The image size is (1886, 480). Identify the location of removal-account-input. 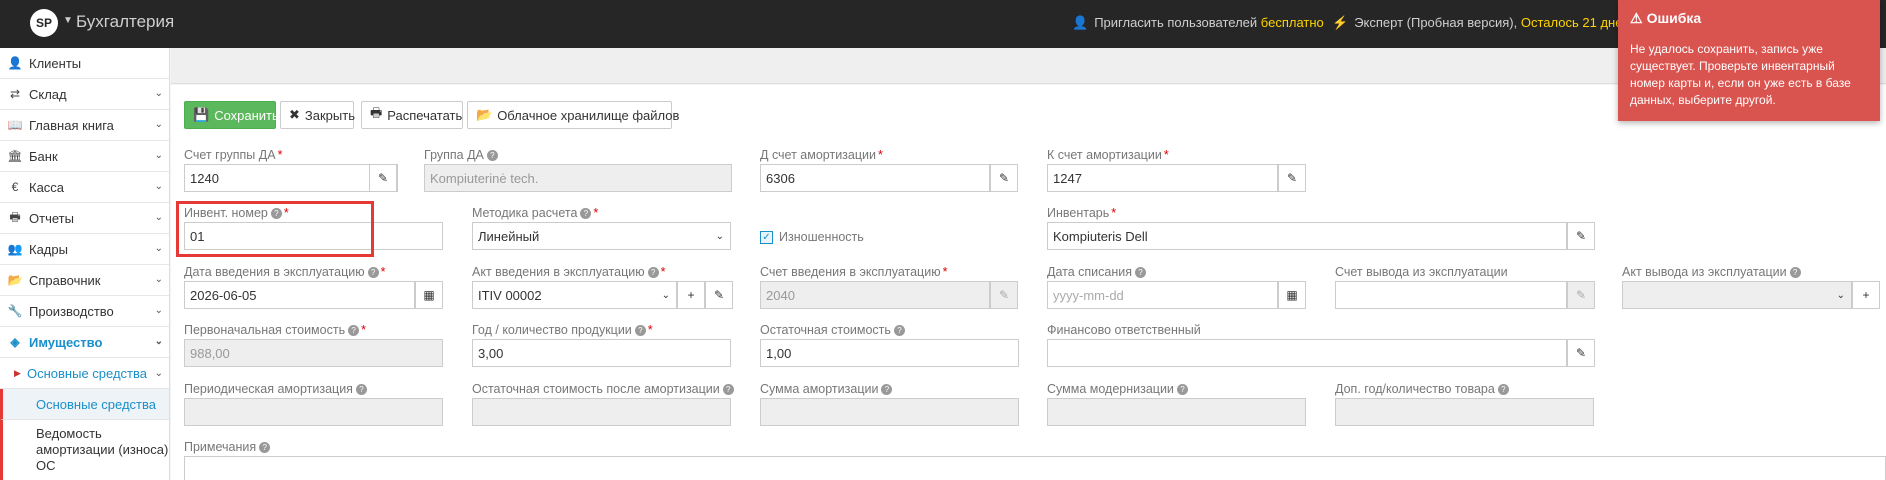
(1451, 295).